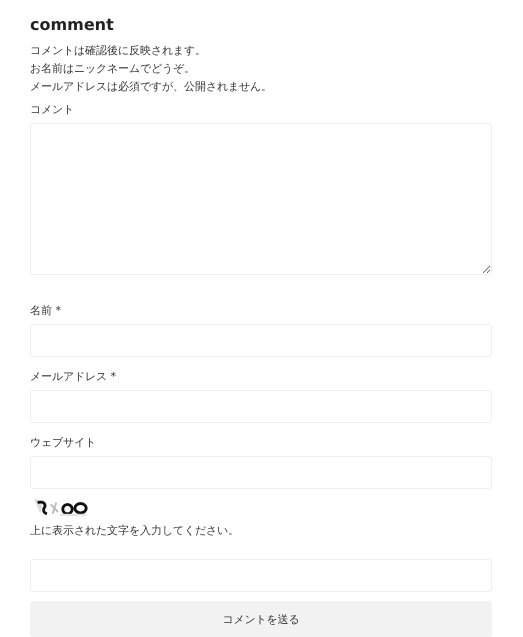 Image resolution: width=523 pixels, height=637 pixels. Describe the element at coordinates (52, 110) in the screenshot. I see `field-label: コメント` at that location.